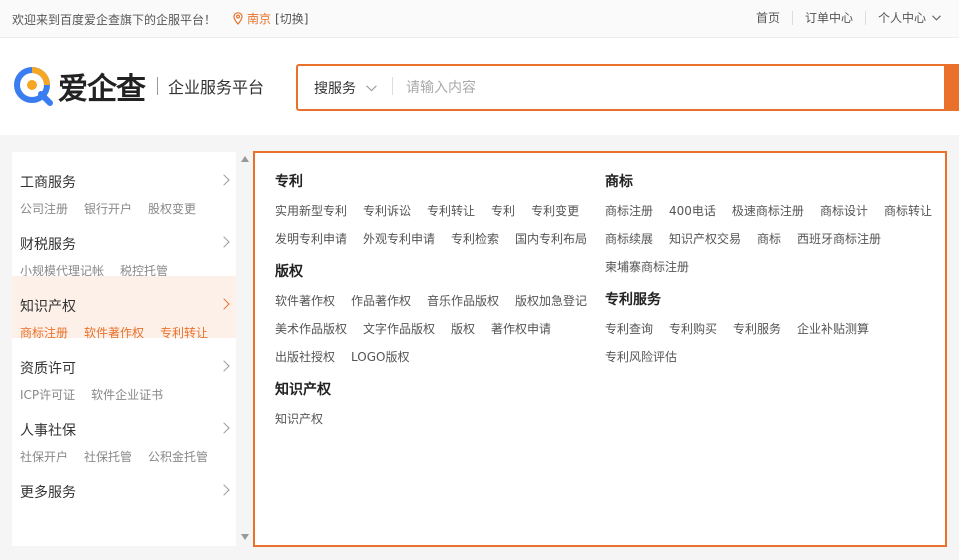 The image size is (959, 560). I want to click on service-link: 商标, so click(769, 239).